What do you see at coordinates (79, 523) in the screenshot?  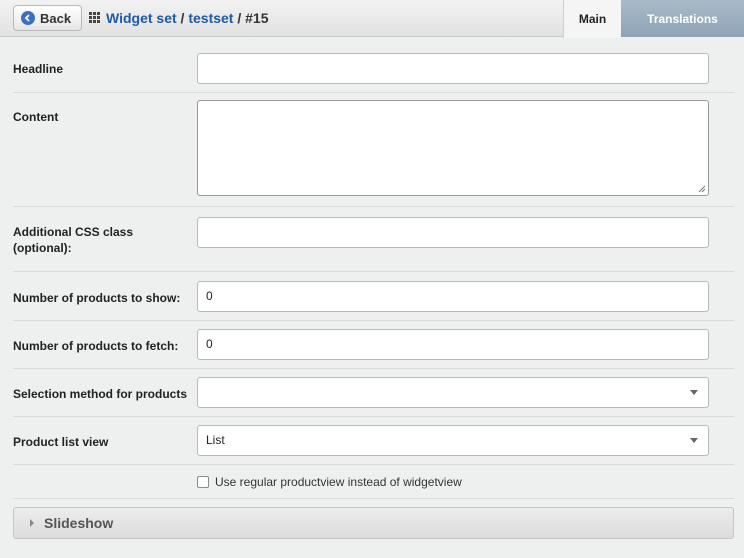 I see `slideshow-panel-title: Slideshow` at bounding box center [79, 523].